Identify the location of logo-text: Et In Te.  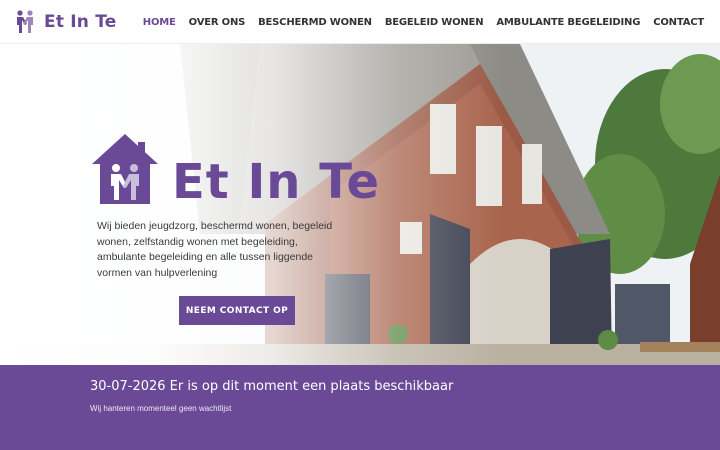
(80, 22).